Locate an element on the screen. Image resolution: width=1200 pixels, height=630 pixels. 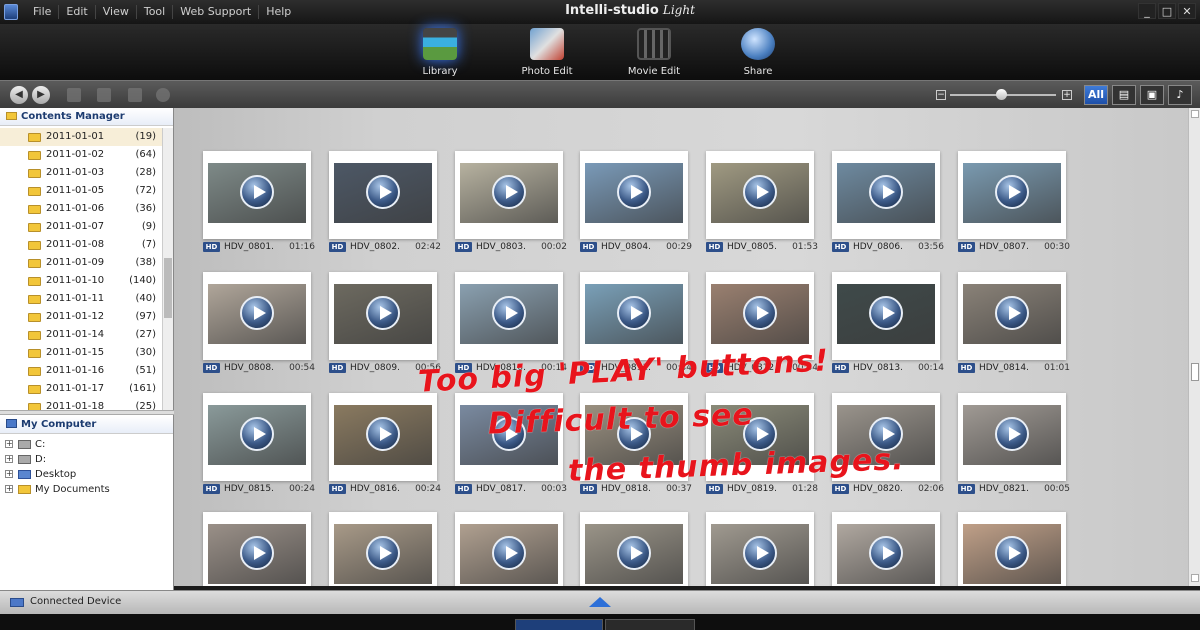
contents-manager-header: Contents Manager is located at coordinates (86, 117).